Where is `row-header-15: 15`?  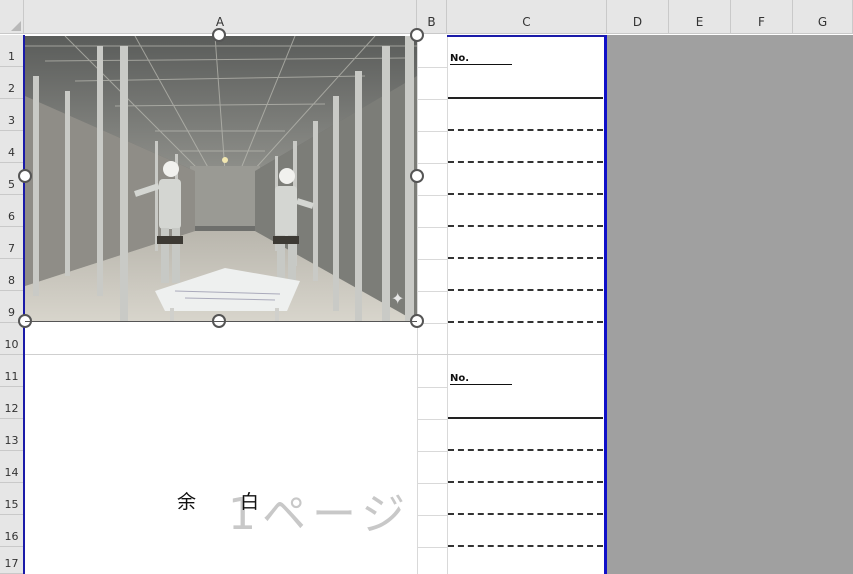 row-header-15: 15 is located at coordinates (12, 499).